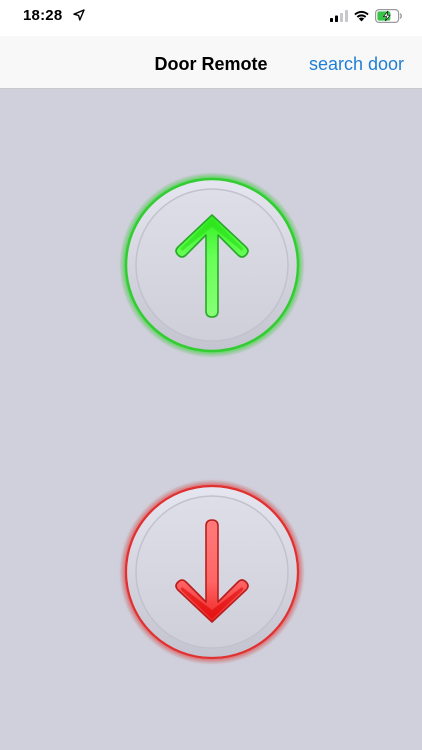  What do you see at coordinates (43, 15) in the screenshot?
I see `status-time: 18:28` at bounding box center [43, 15].